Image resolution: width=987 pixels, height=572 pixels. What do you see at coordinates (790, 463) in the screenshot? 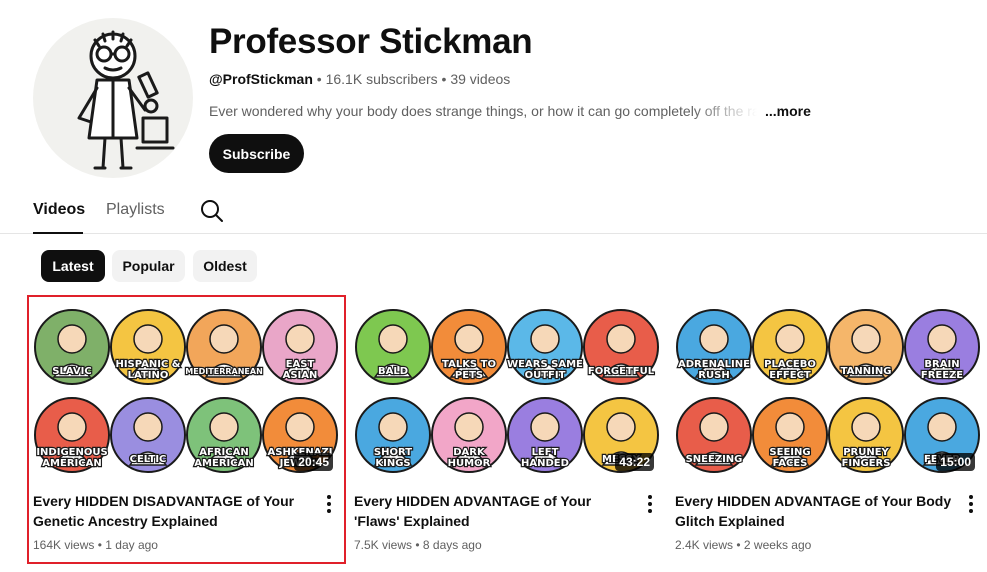
I see `thumbnail-caption: FACES` at bounding box center [790, 463].